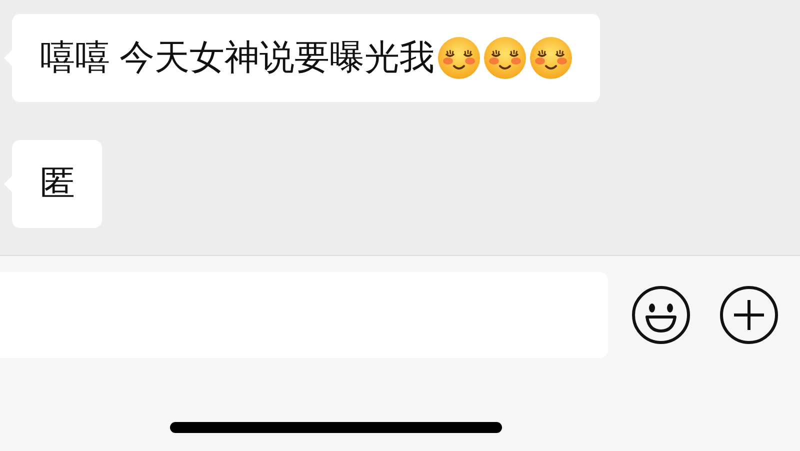 Image resolution: width=800 pixels, height=451 pixels. What do you see at coordinates (57, 183) in the screenshot?
I see `message-text: 匿` at bounding box center [57, 183].